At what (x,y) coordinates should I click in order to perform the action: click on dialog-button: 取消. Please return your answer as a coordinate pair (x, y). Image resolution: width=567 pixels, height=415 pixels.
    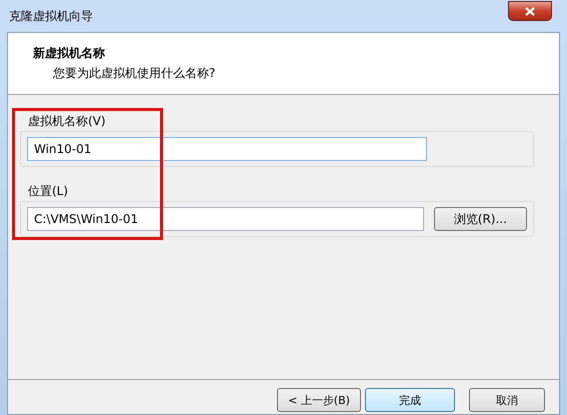
    Looking at the image, I should click on (507, 400).